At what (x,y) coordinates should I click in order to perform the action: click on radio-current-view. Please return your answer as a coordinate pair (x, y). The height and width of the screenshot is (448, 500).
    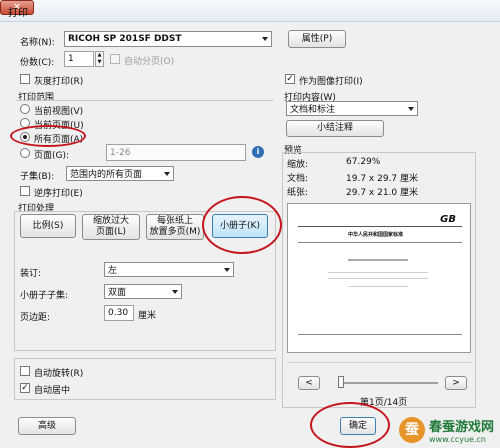
    Looking at the image, I should click on (25, 109).